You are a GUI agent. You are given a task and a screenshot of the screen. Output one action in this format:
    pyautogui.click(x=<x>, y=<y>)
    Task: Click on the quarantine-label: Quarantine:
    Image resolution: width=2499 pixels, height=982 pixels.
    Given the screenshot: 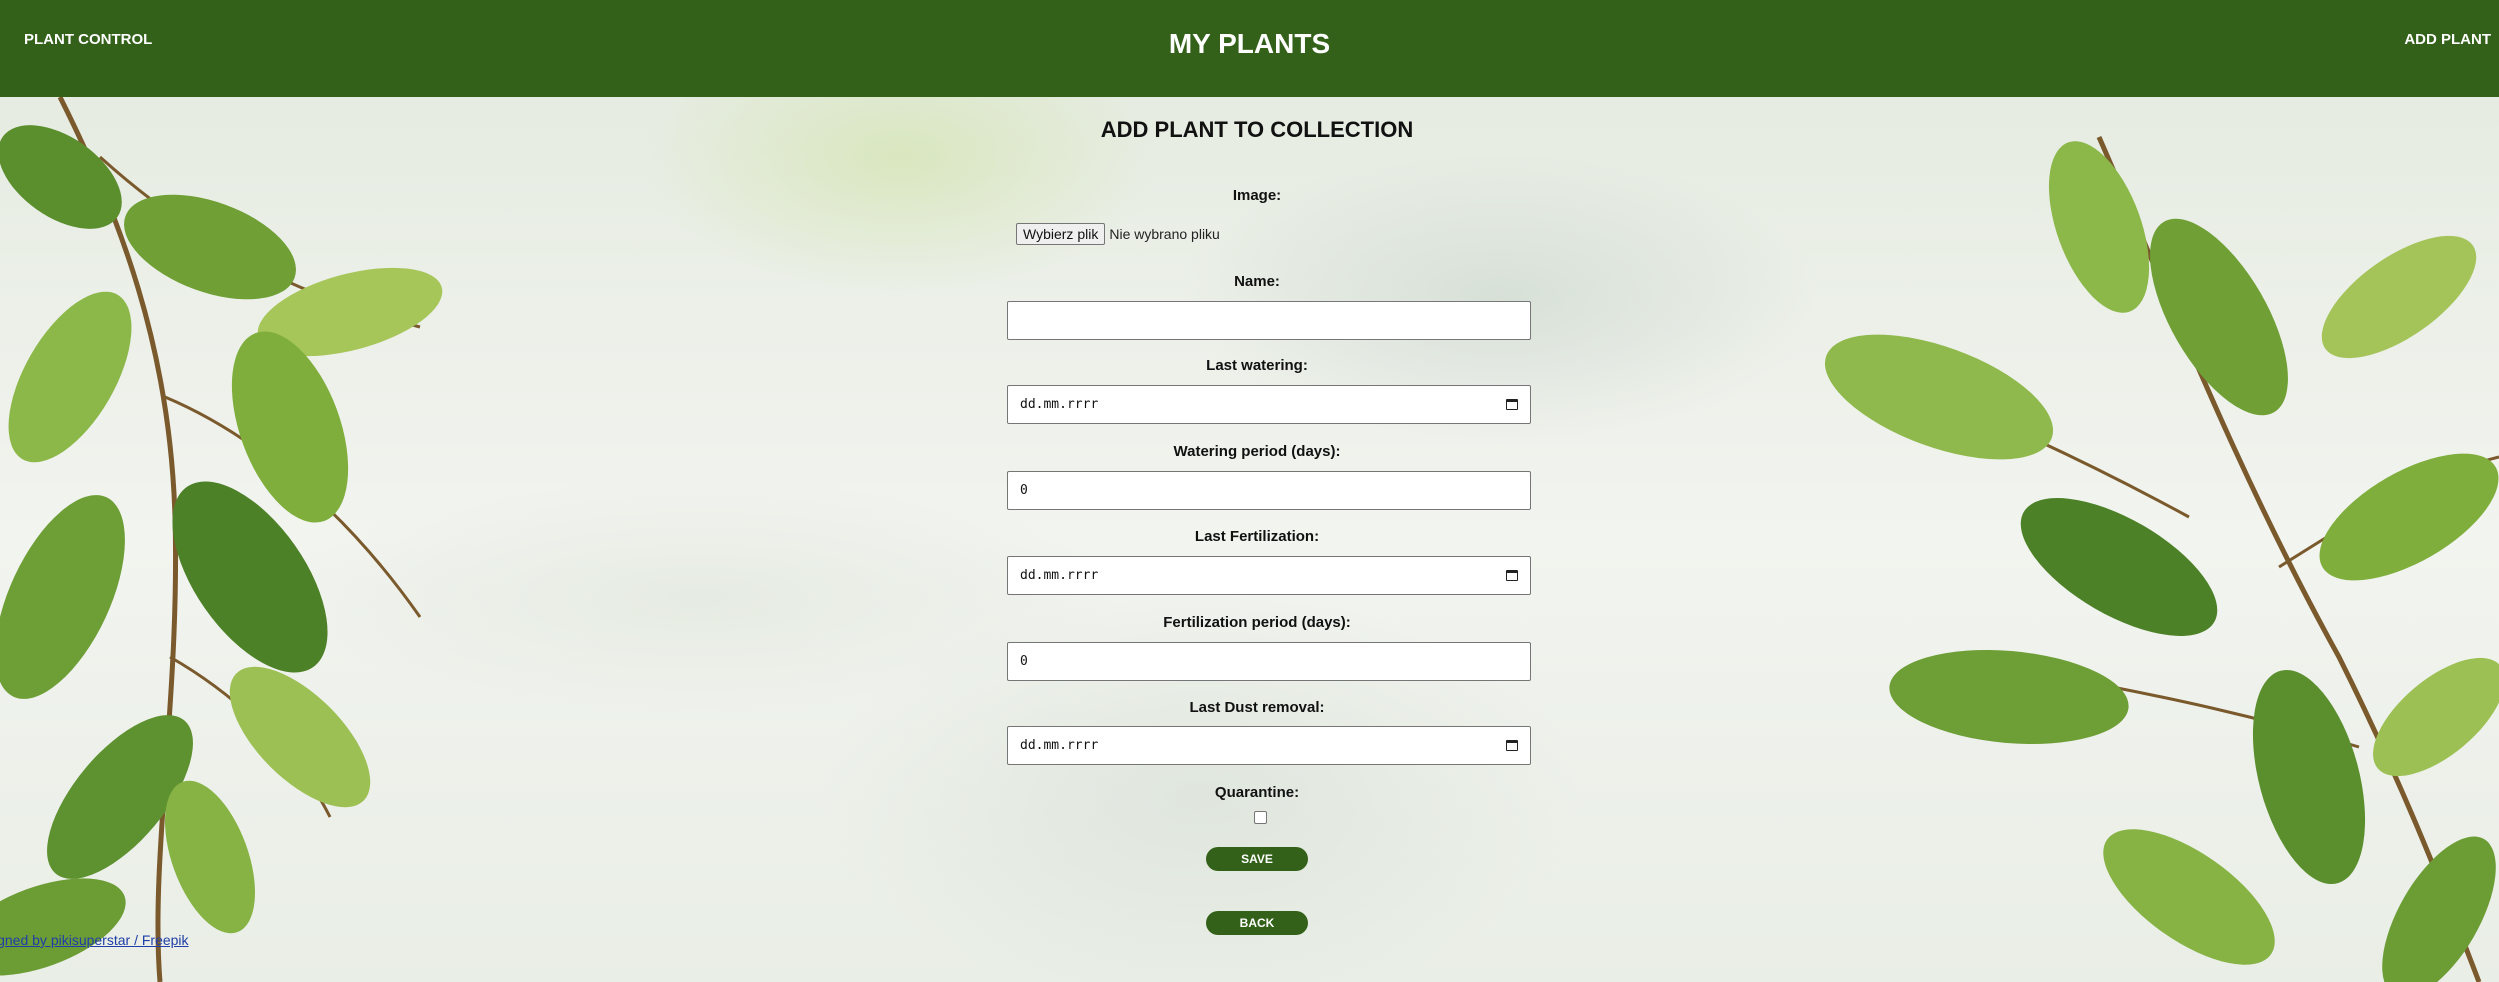 What is the action you would take?
    pyautogui.click(x=1257, y=792)
    